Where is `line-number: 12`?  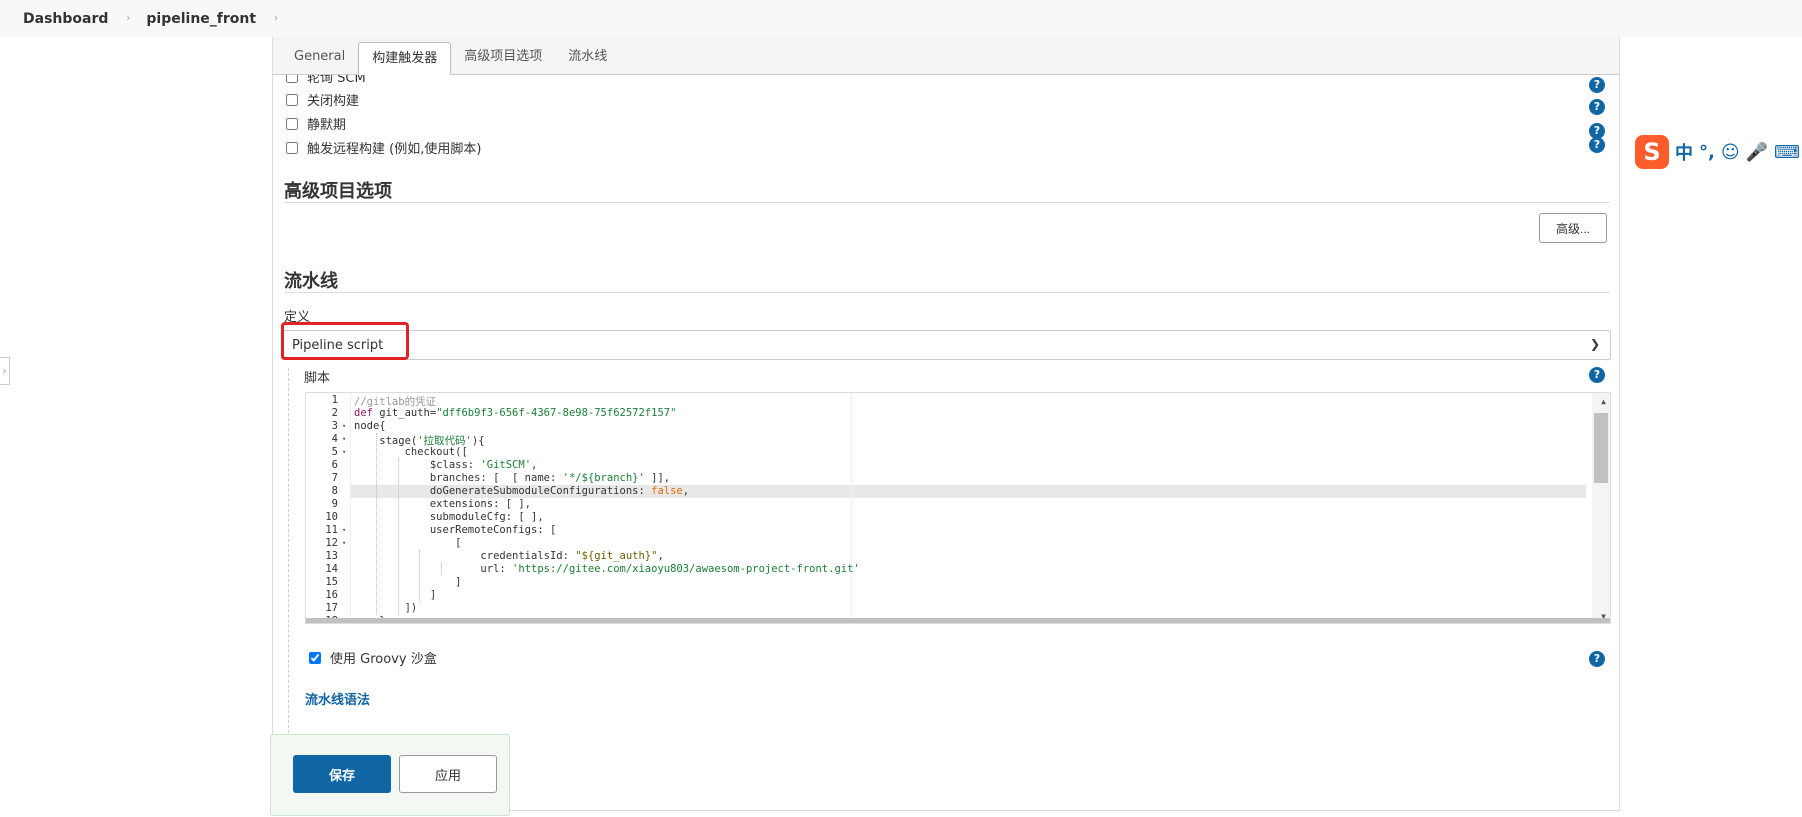
line-number: 12 is located at coordinates (331, 543).